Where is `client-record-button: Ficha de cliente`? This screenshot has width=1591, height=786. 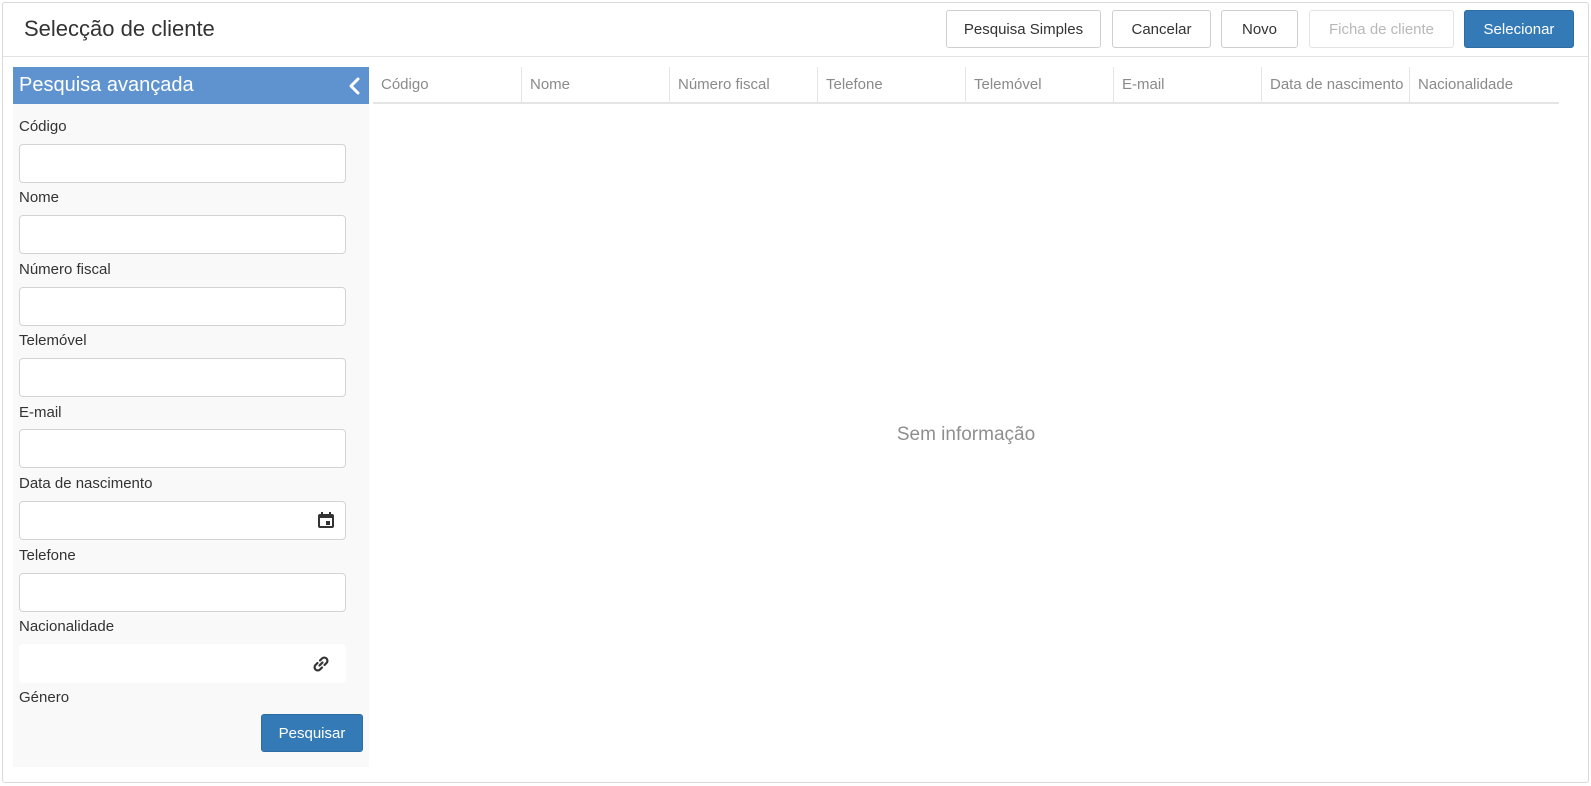 client-record-button: Ficha de cliente is located at coordinates (1381, 29).